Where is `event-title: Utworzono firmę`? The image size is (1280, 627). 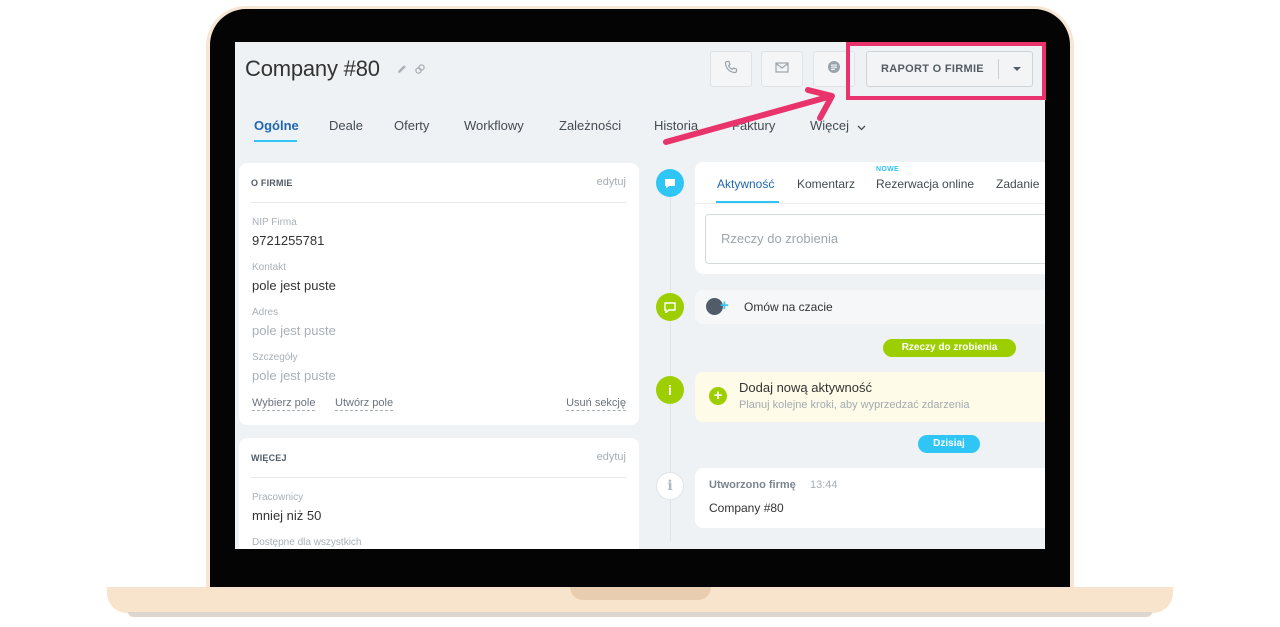 event-title: Utworzono firmę is located at coordinates (752, 485).